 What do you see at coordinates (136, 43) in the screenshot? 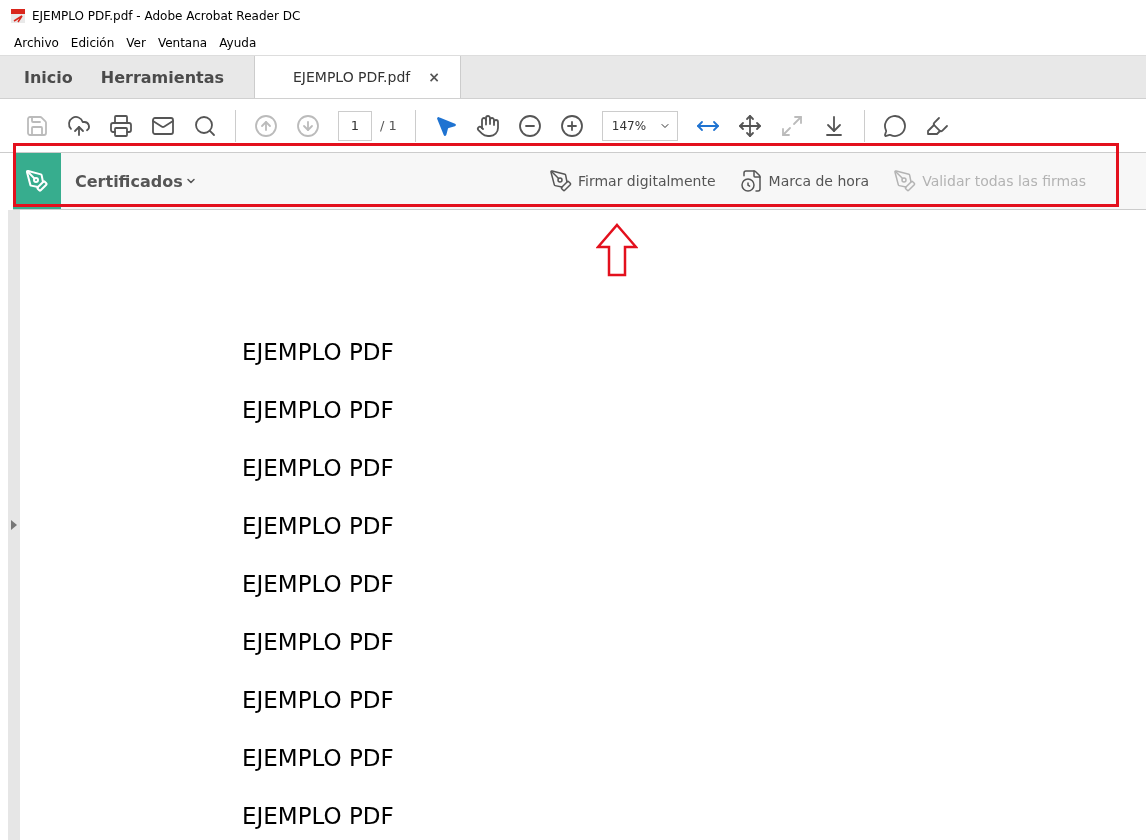
I see `menu-item: Ver` at bounding box center [136, 43].